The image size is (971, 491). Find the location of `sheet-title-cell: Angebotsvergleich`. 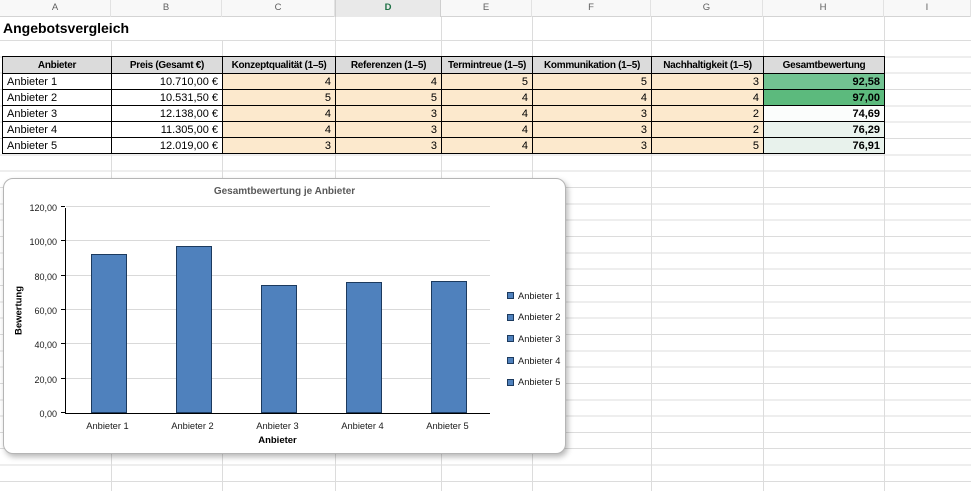

sheet-title-cell: Angebotsvergleich is located at coordinates (167, 28).